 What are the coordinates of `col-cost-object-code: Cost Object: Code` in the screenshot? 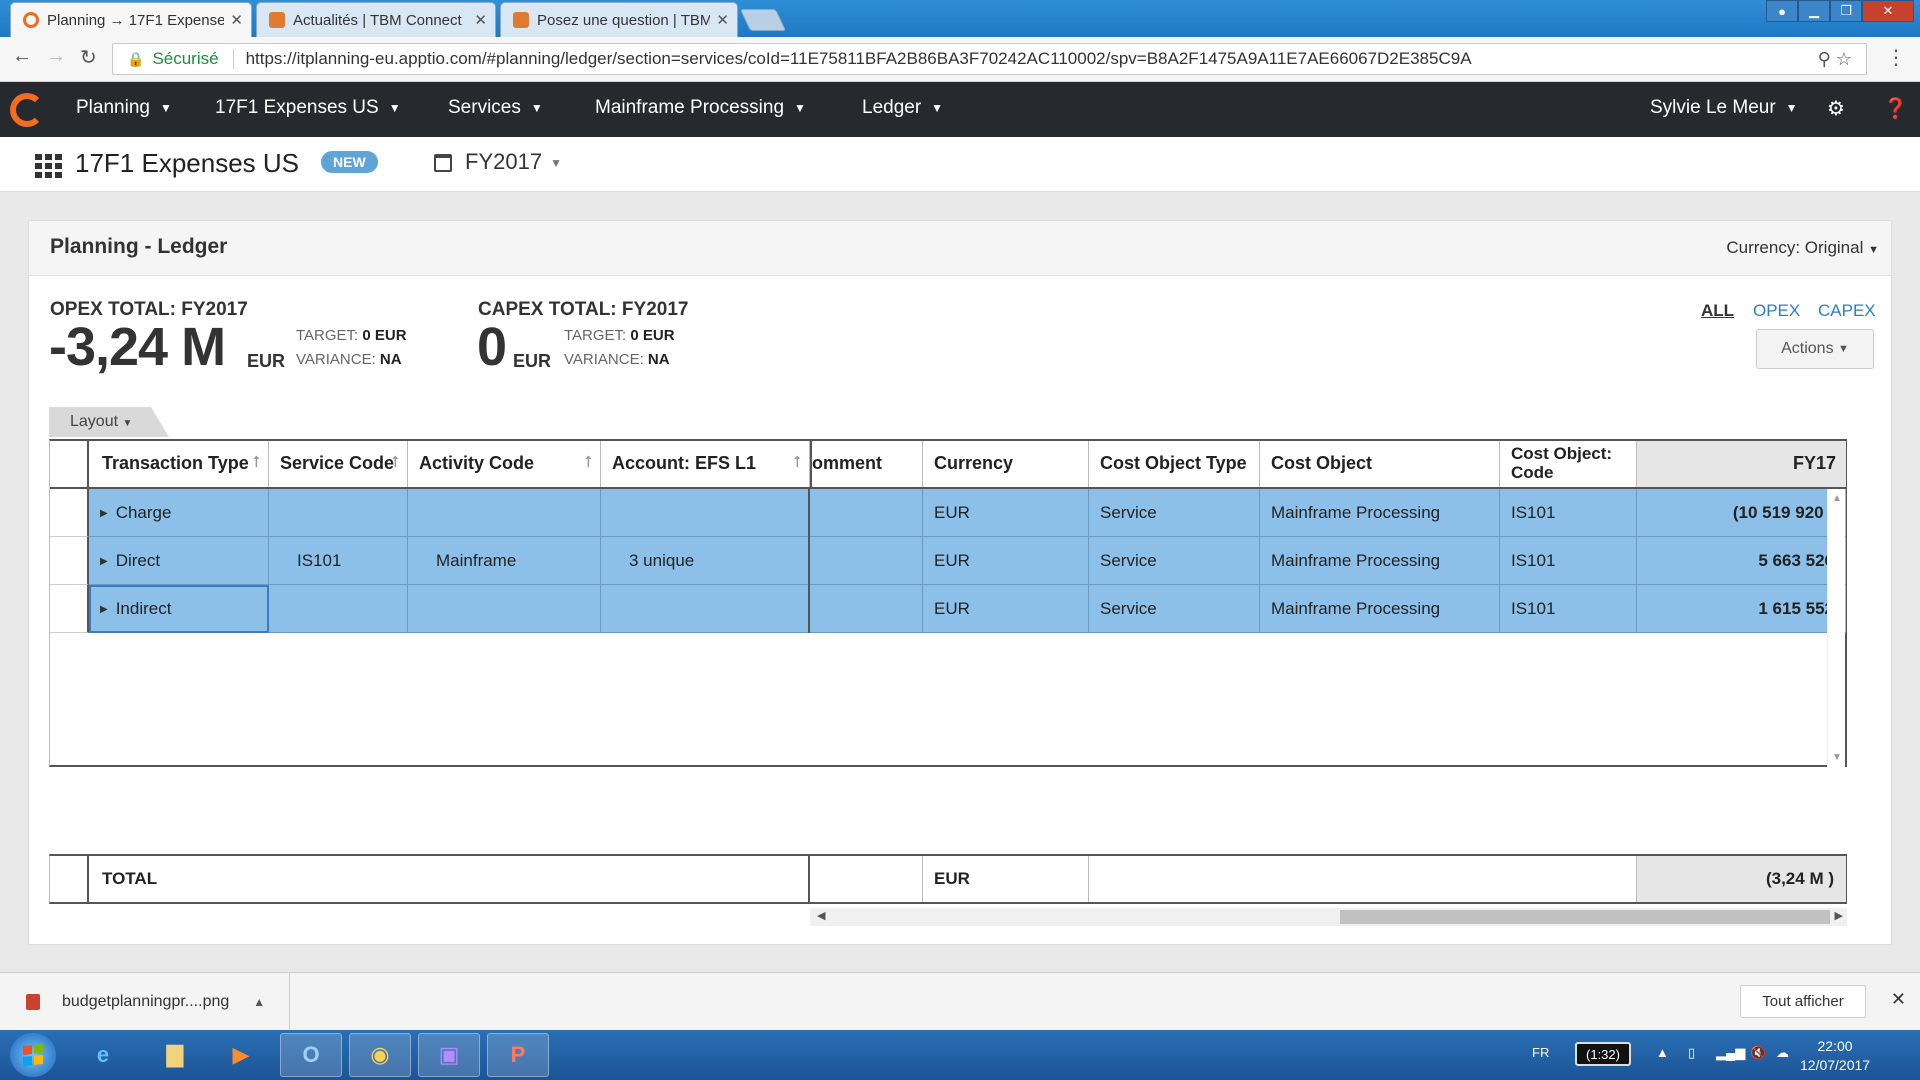 It's located at (1568, 464).